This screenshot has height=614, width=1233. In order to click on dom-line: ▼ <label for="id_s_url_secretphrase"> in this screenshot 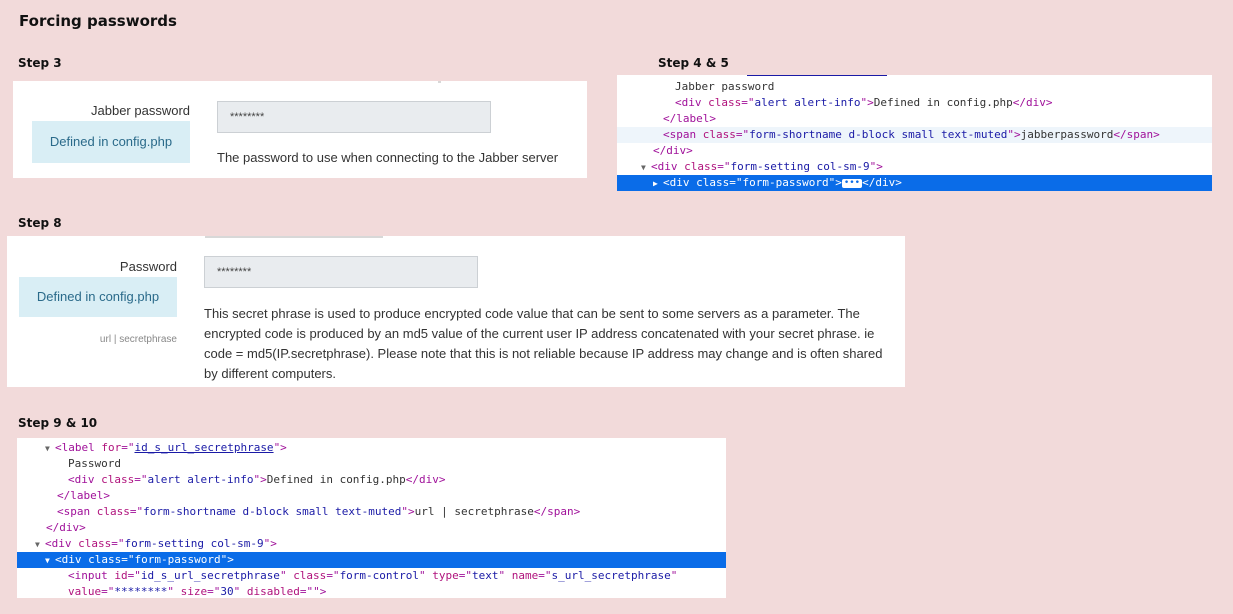, I will do `click(371, 448)`.